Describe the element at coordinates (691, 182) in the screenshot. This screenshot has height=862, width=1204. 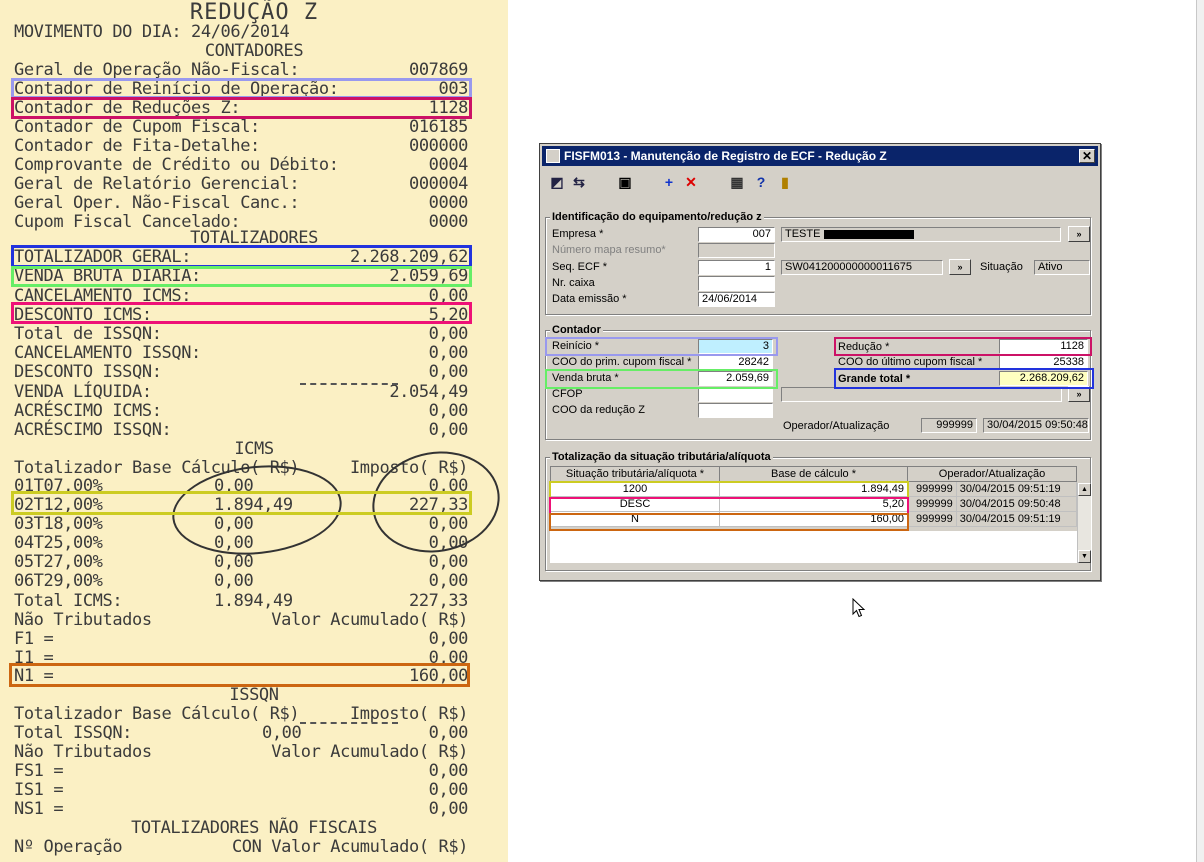
I see `delete-icon: ✕` at that location.